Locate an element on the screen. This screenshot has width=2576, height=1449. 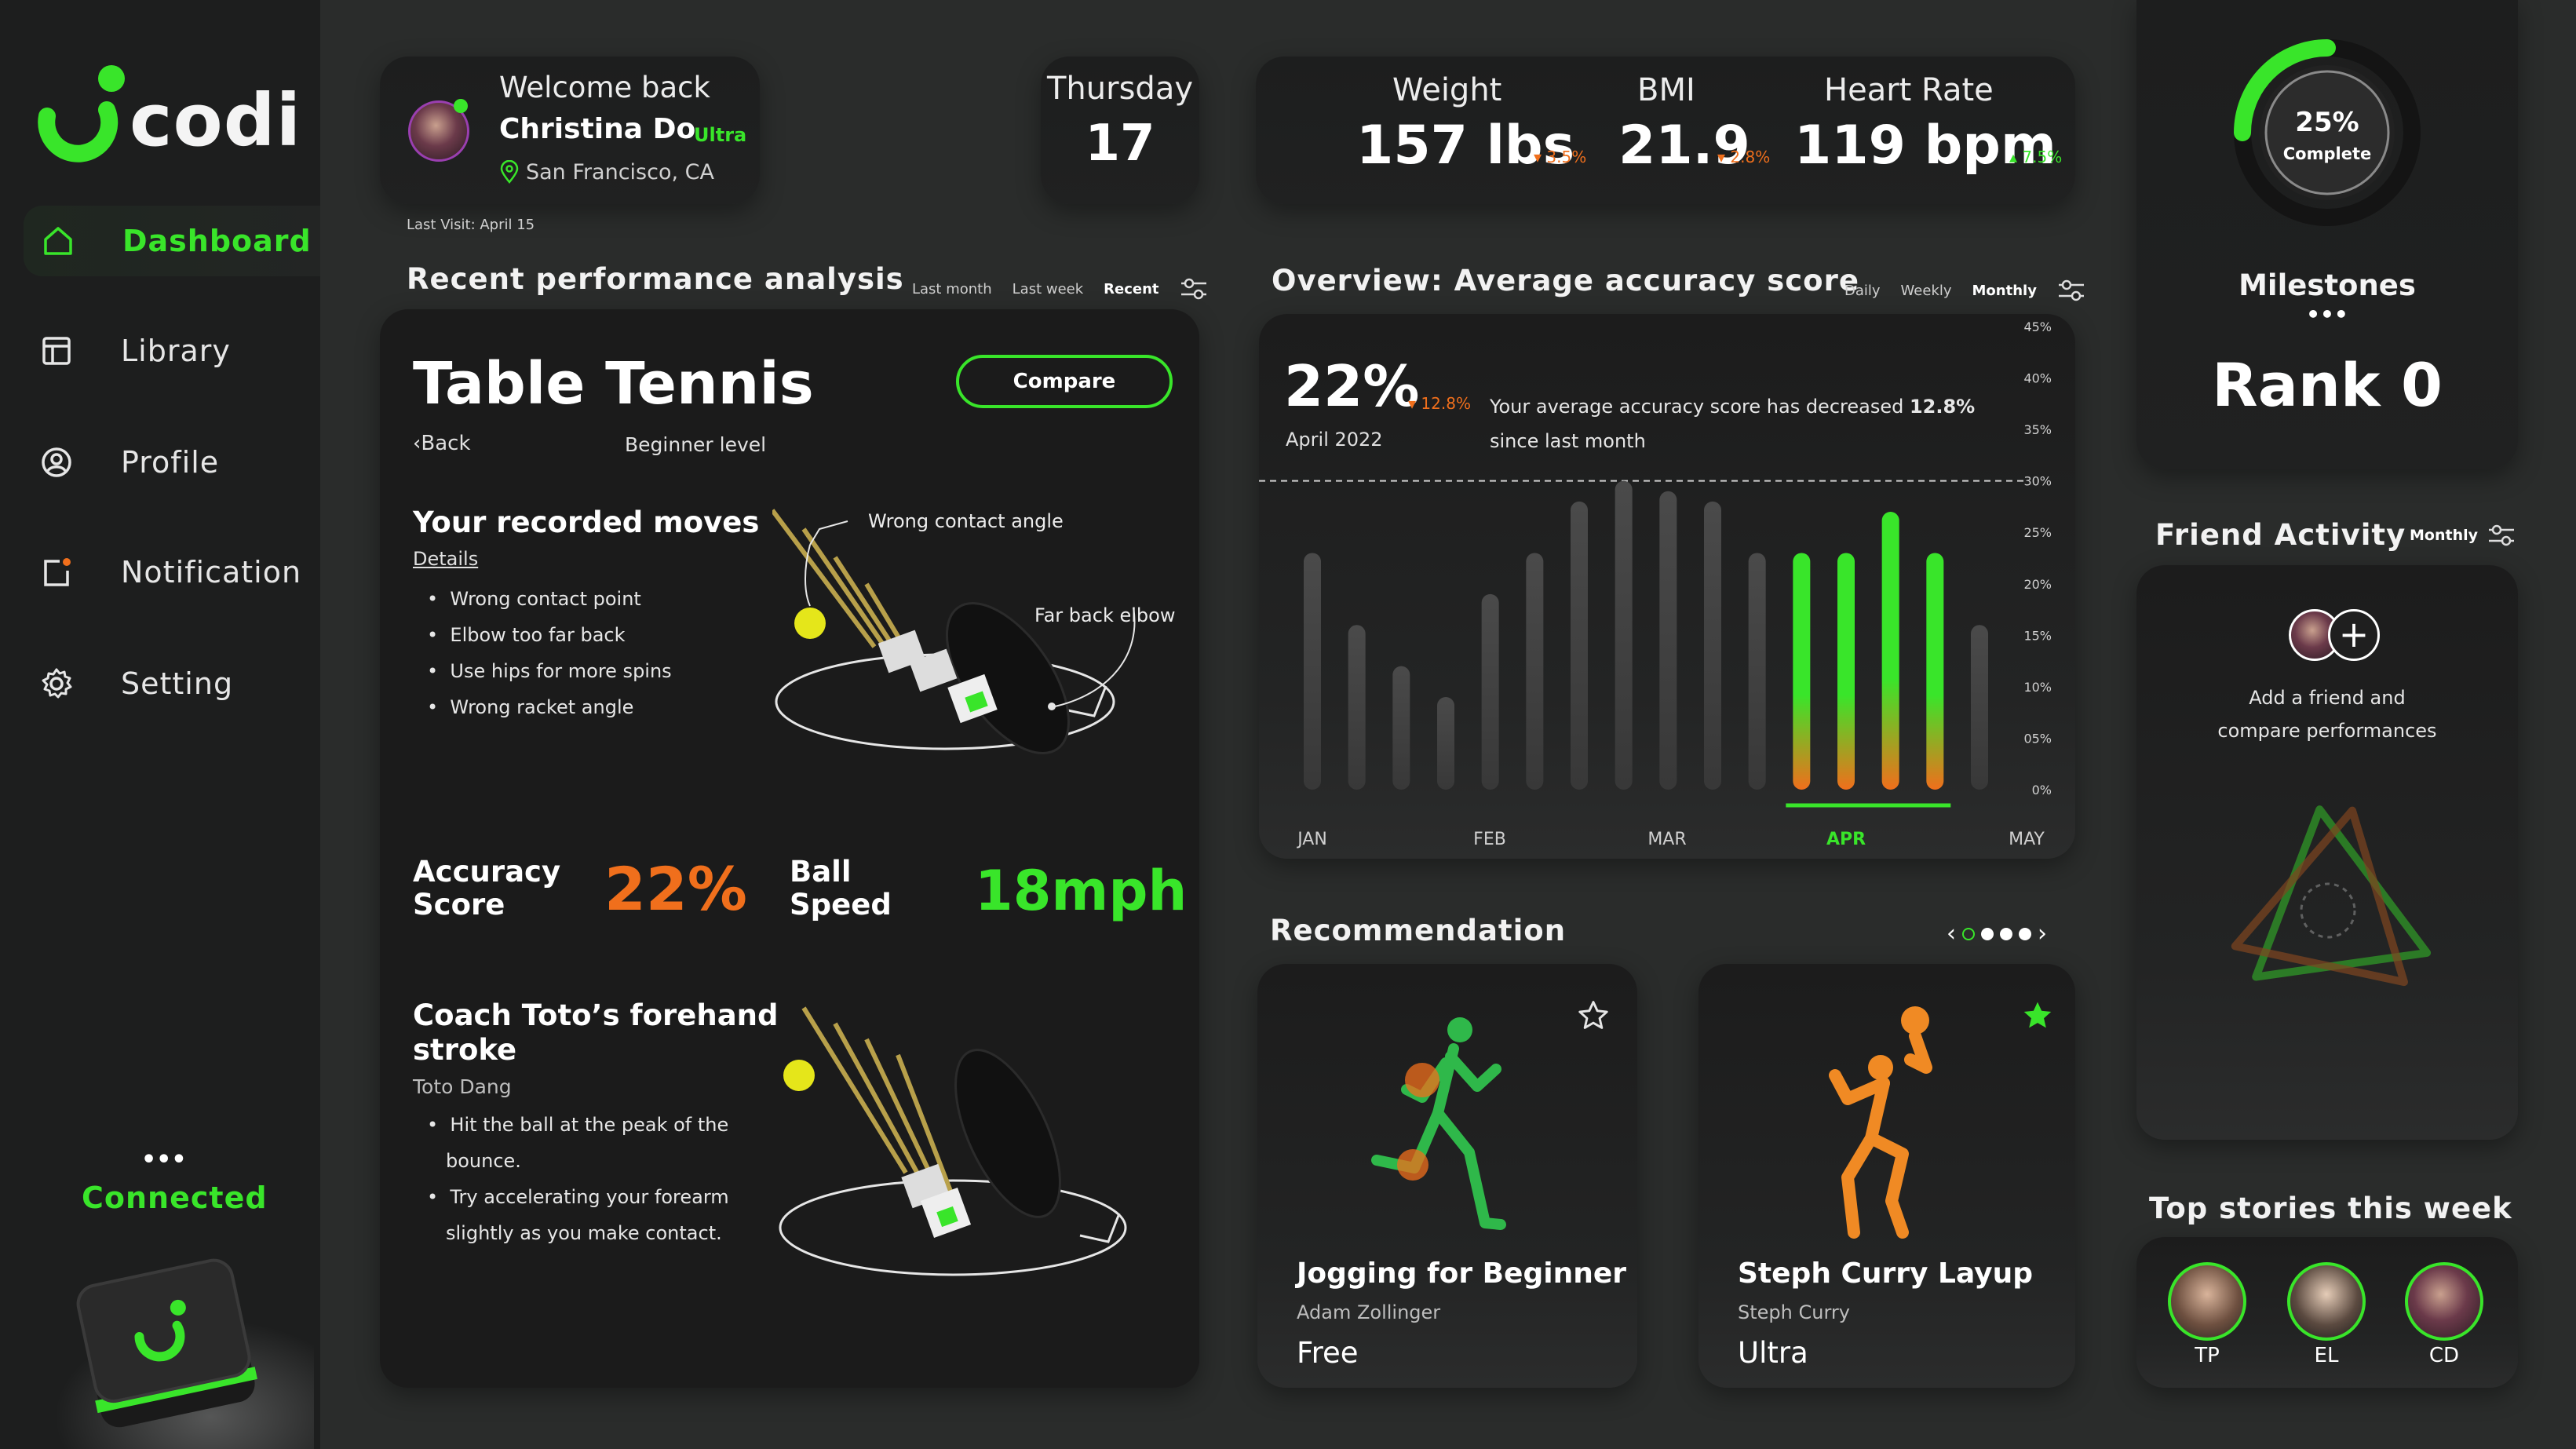
basketball-player-figure is located at coordinates (1880, 1122).